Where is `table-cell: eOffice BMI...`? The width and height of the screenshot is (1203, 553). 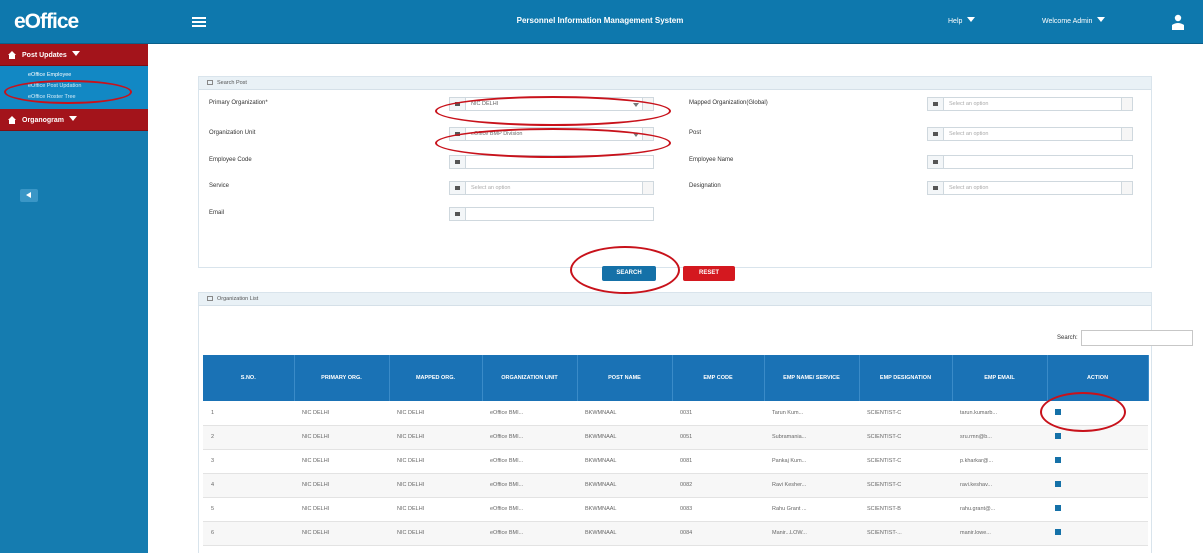 table-cell: eOffice BMI... is located at coordinates (529, 413).